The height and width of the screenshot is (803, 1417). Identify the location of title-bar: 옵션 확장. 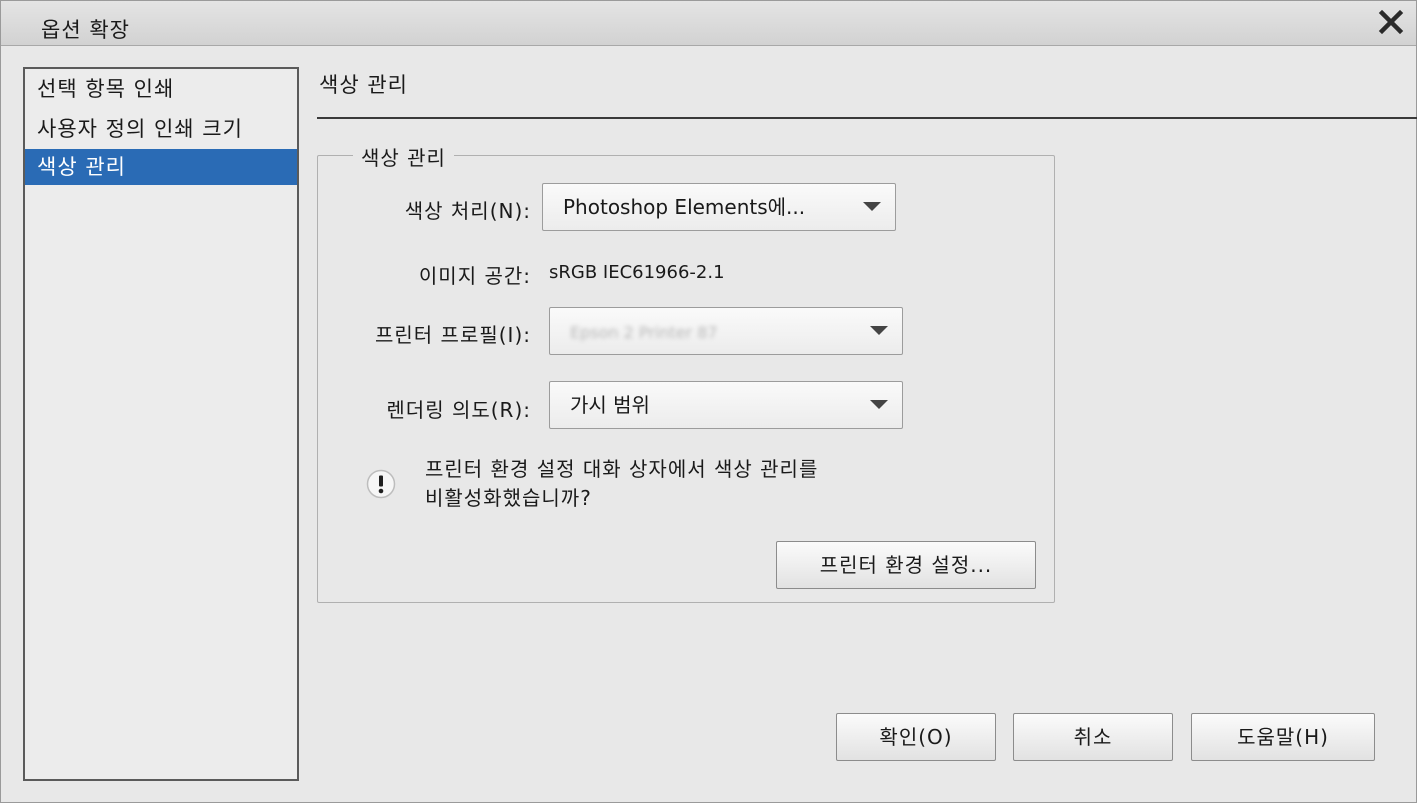
(708, 23).